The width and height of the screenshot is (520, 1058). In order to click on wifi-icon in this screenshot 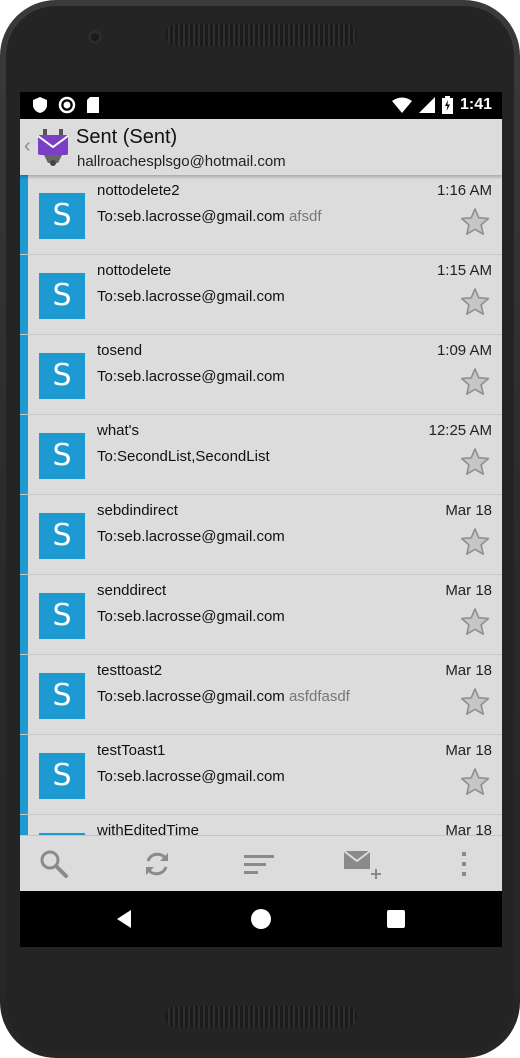, I will do `click(401, 105)`.